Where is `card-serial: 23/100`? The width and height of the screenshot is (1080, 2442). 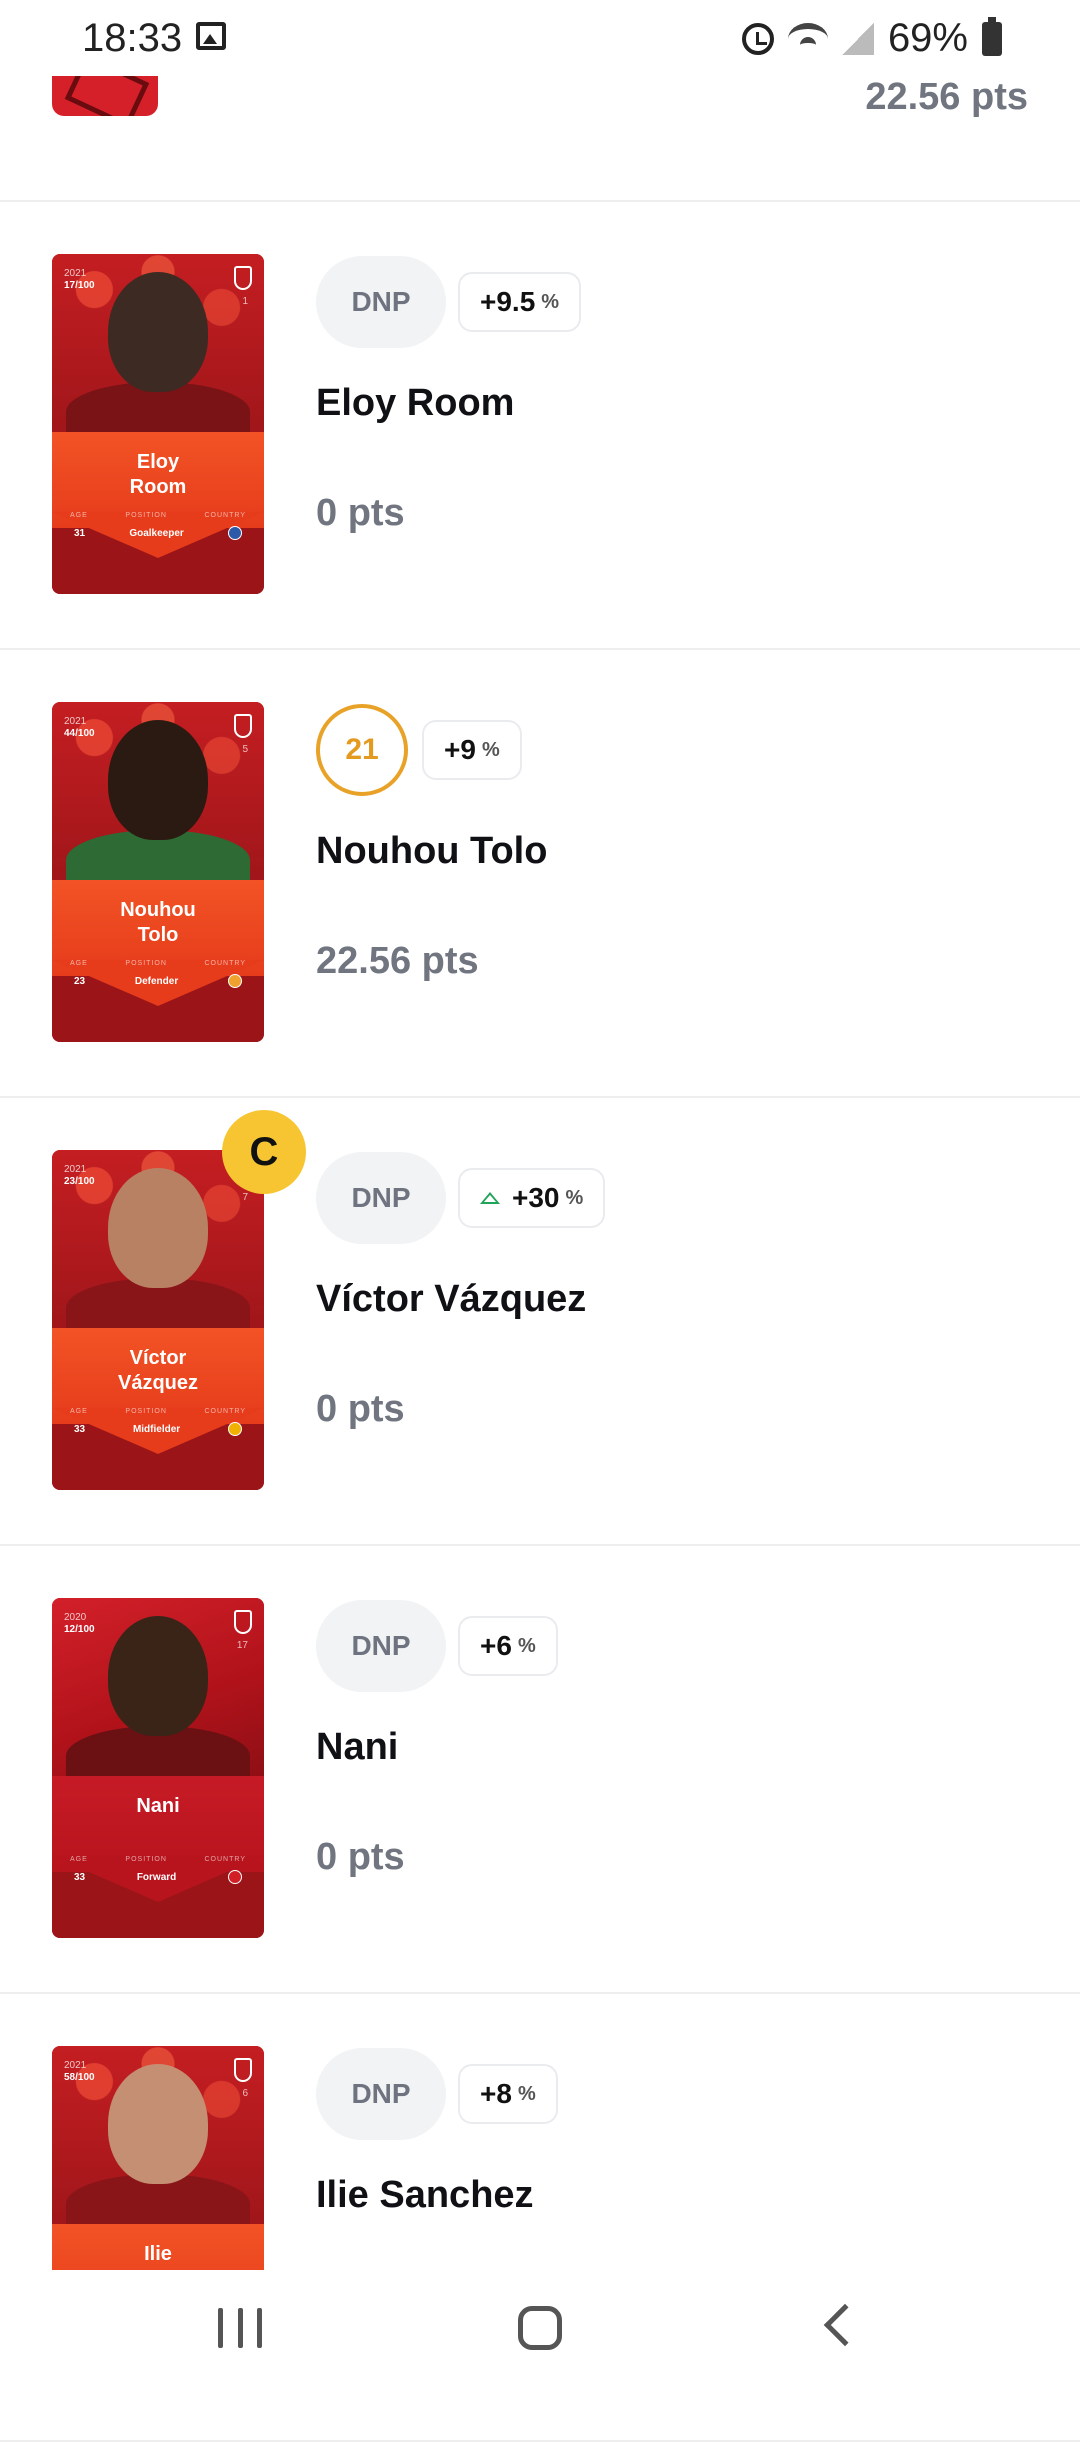 card-serial: 23/100 is located at coordinates (79, 1181).